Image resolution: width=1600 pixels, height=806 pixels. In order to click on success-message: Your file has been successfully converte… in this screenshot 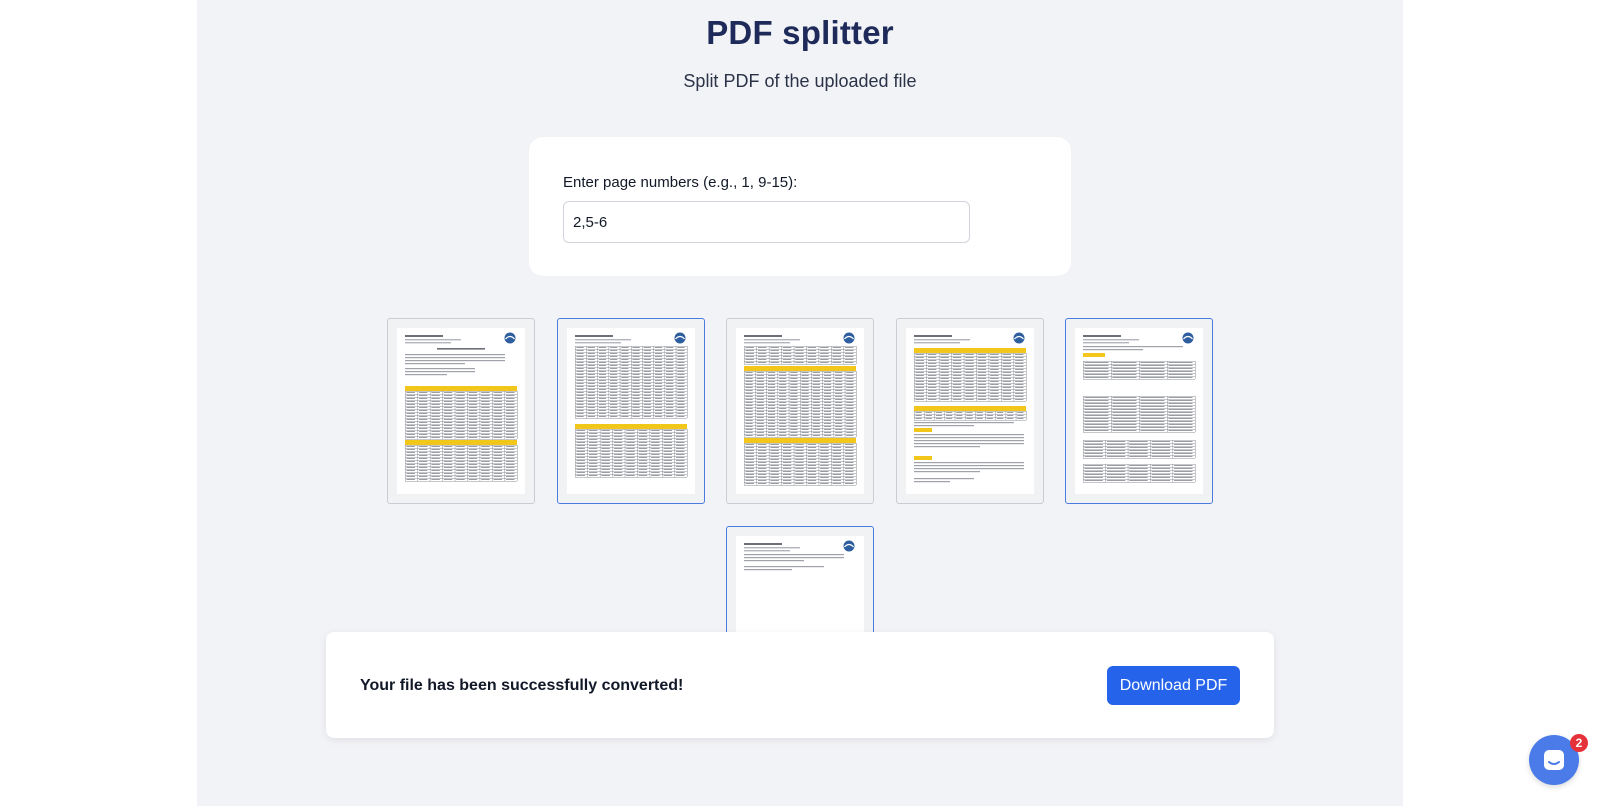, I will do `click(522, 685)`.